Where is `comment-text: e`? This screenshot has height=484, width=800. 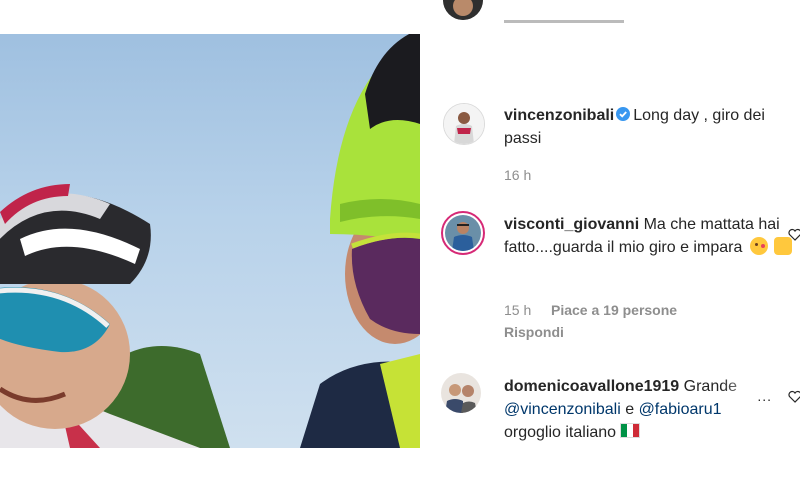
comment-text: e is located at coordinates (630, 409).